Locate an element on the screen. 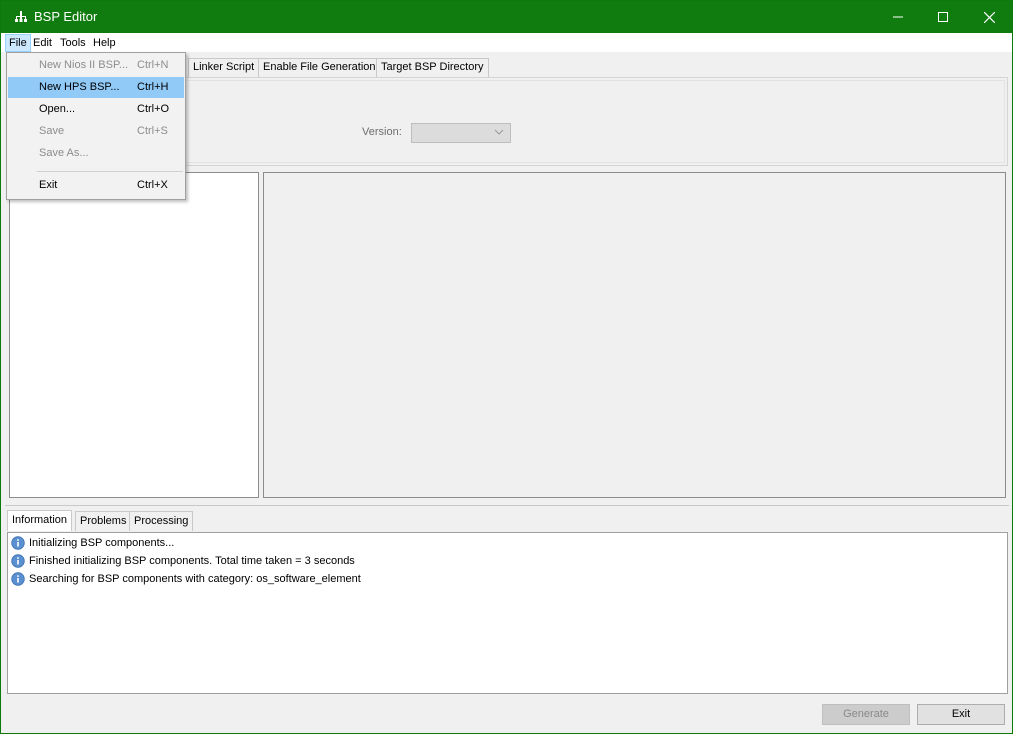  maximize-icon is located at coordinates (943, 17).